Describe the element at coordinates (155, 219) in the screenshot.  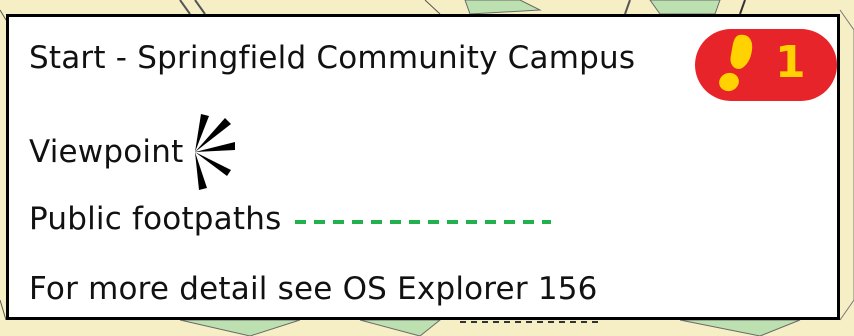
I see `footpaths-label: Public footpaths` at that location.